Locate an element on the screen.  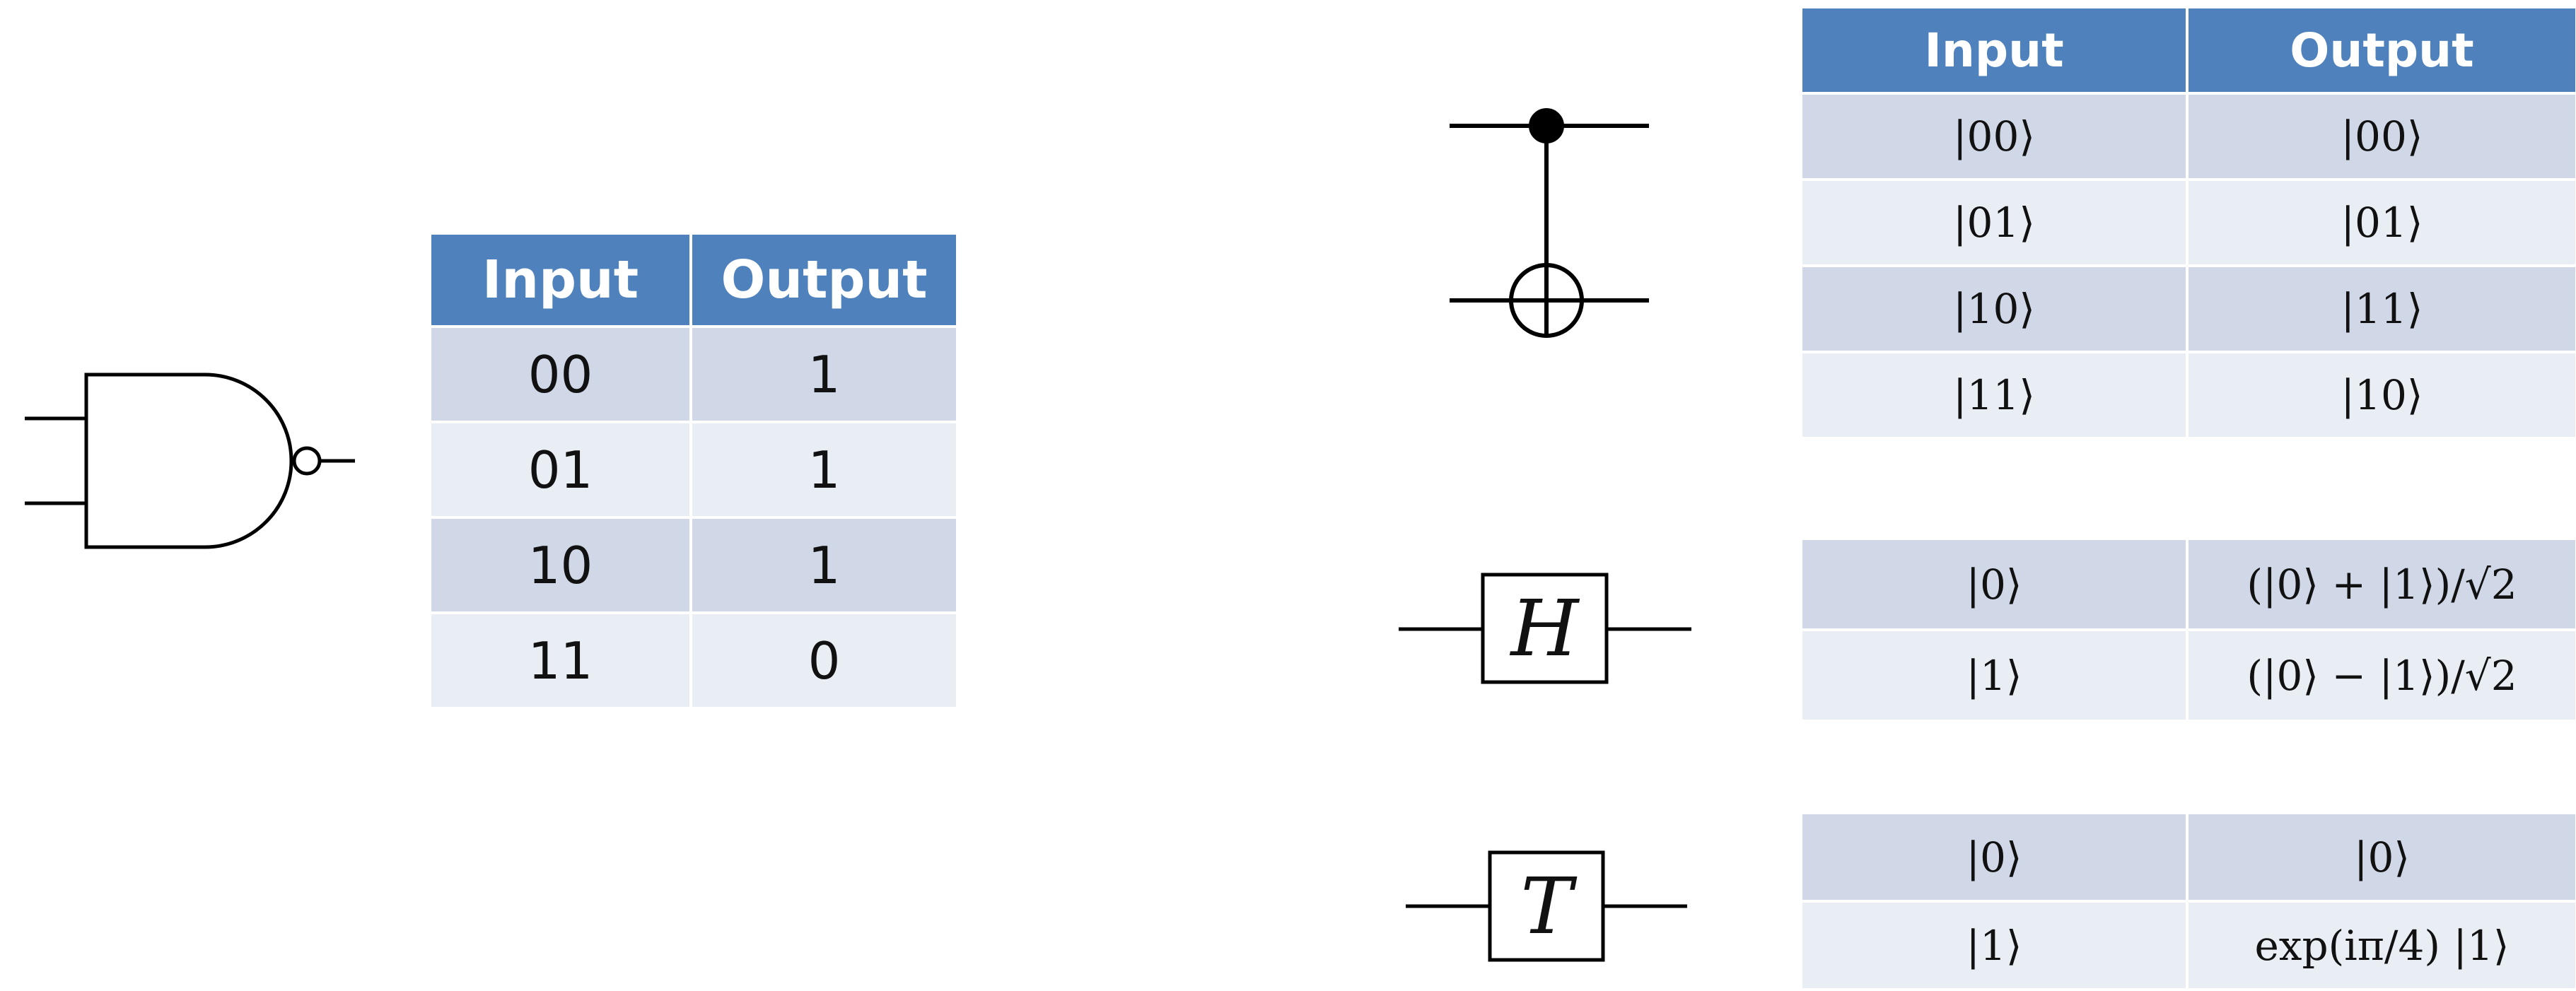
table-row: |1⟩ (|0⟩ − |1⟩)/√2 is located at coordinates (2188, 675).